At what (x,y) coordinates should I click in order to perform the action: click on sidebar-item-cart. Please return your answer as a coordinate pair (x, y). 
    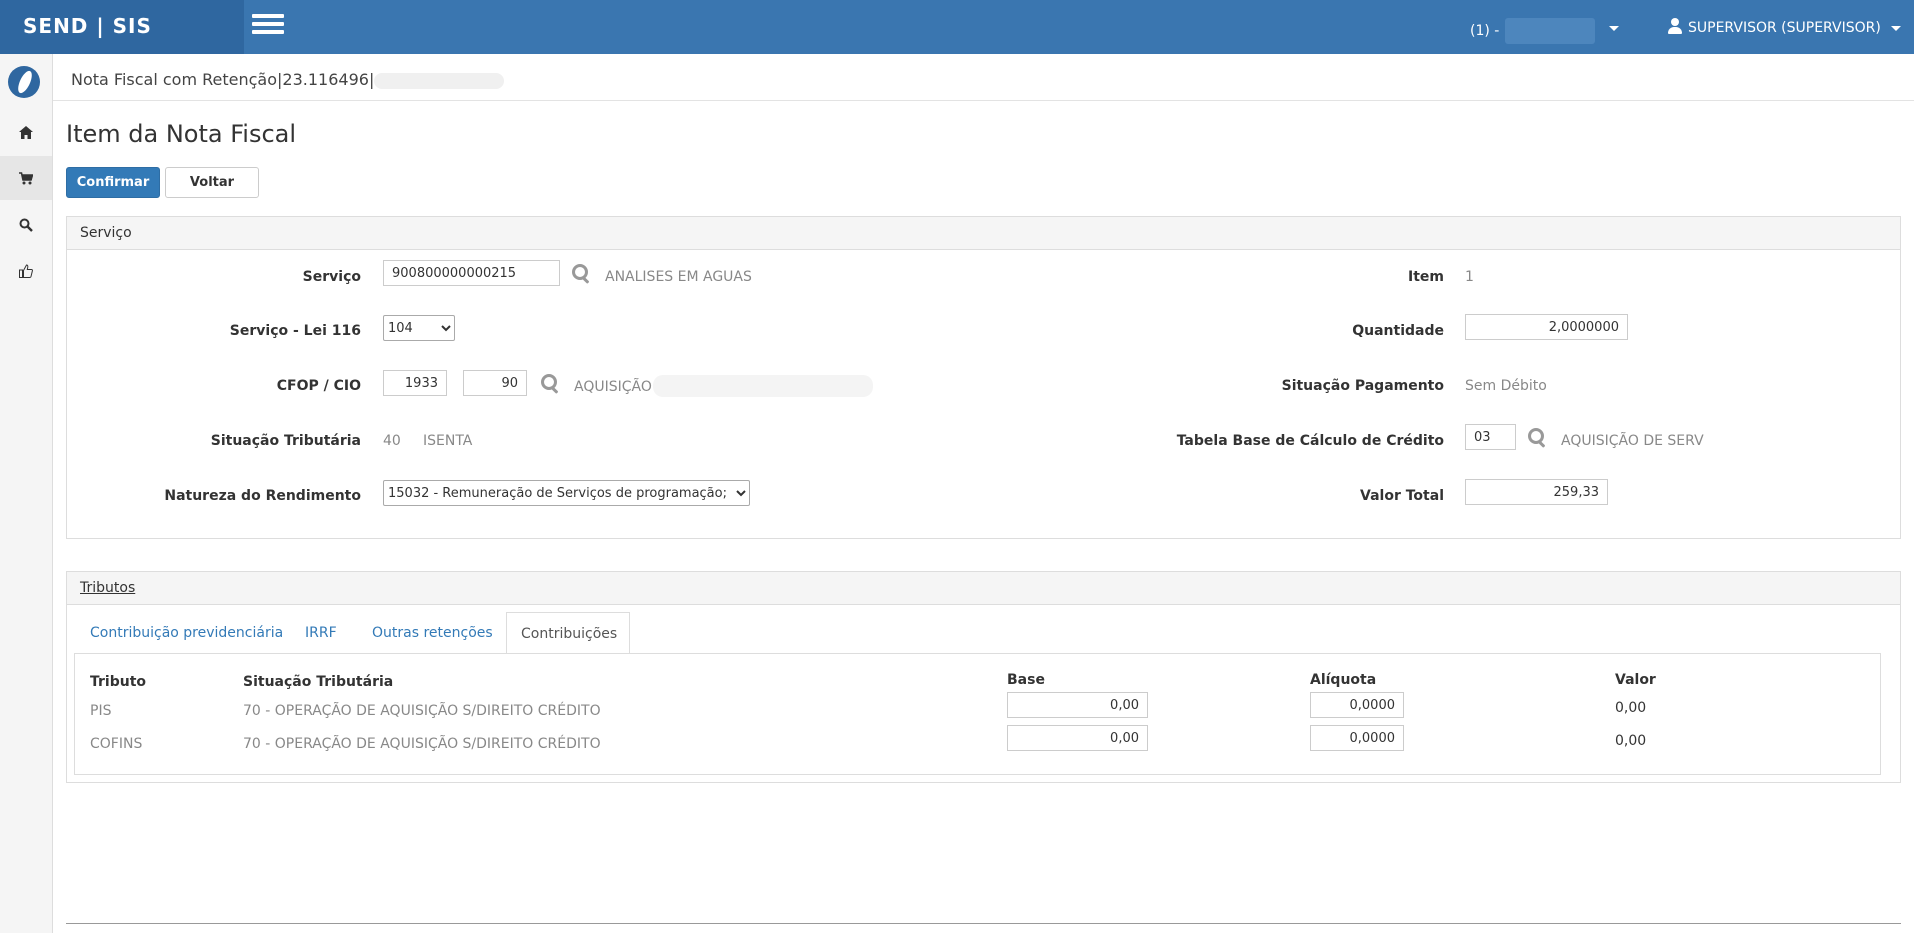
    Looking at the image, I should click on (26, 178).